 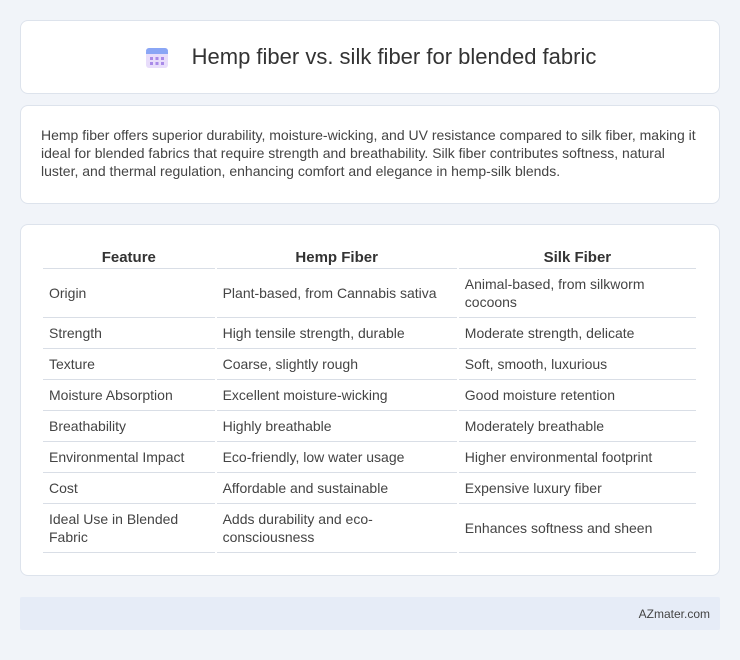 I want to click on footer: AZmater.com, so click(x=370, y=613).